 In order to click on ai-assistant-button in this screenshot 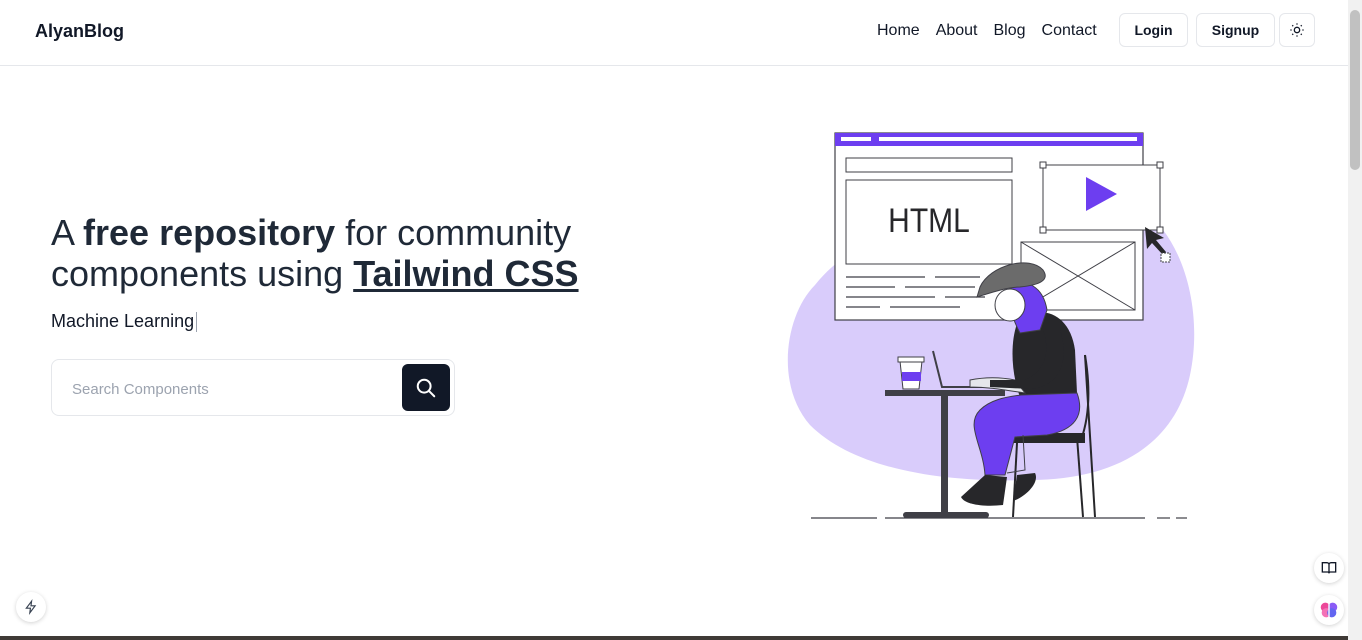, I will do `click(1329, 610)`.